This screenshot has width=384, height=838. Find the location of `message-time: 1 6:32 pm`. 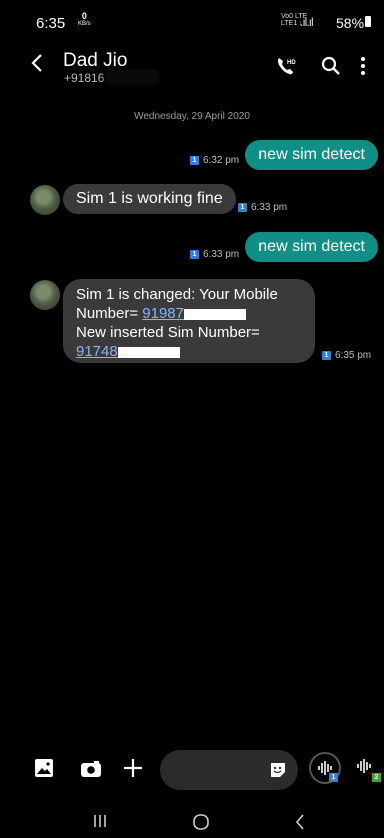

message-time: 1 6:32 pm is located at coordinates (214, 160).